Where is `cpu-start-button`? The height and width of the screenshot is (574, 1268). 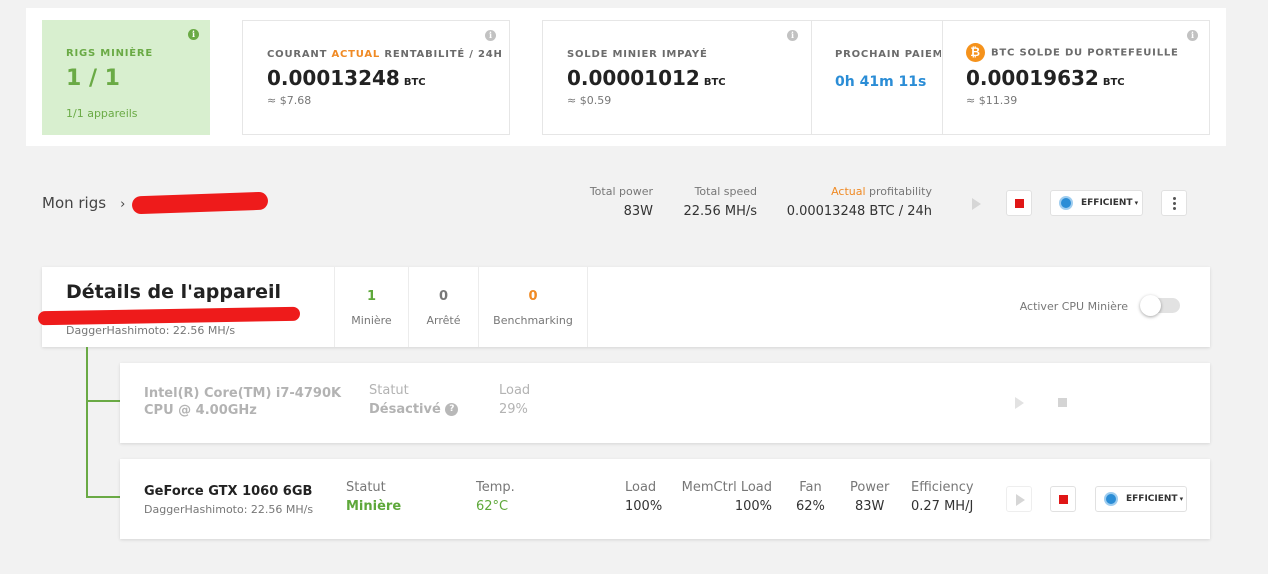
cpu-start-button is located at coordinates (1019, 403).